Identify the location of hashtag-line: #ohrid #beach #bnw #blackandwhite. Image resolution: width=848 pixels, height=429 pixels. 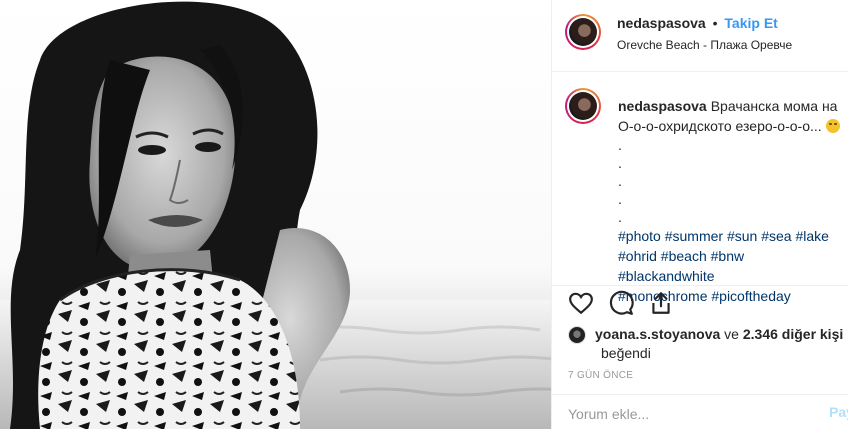
(730, 266).